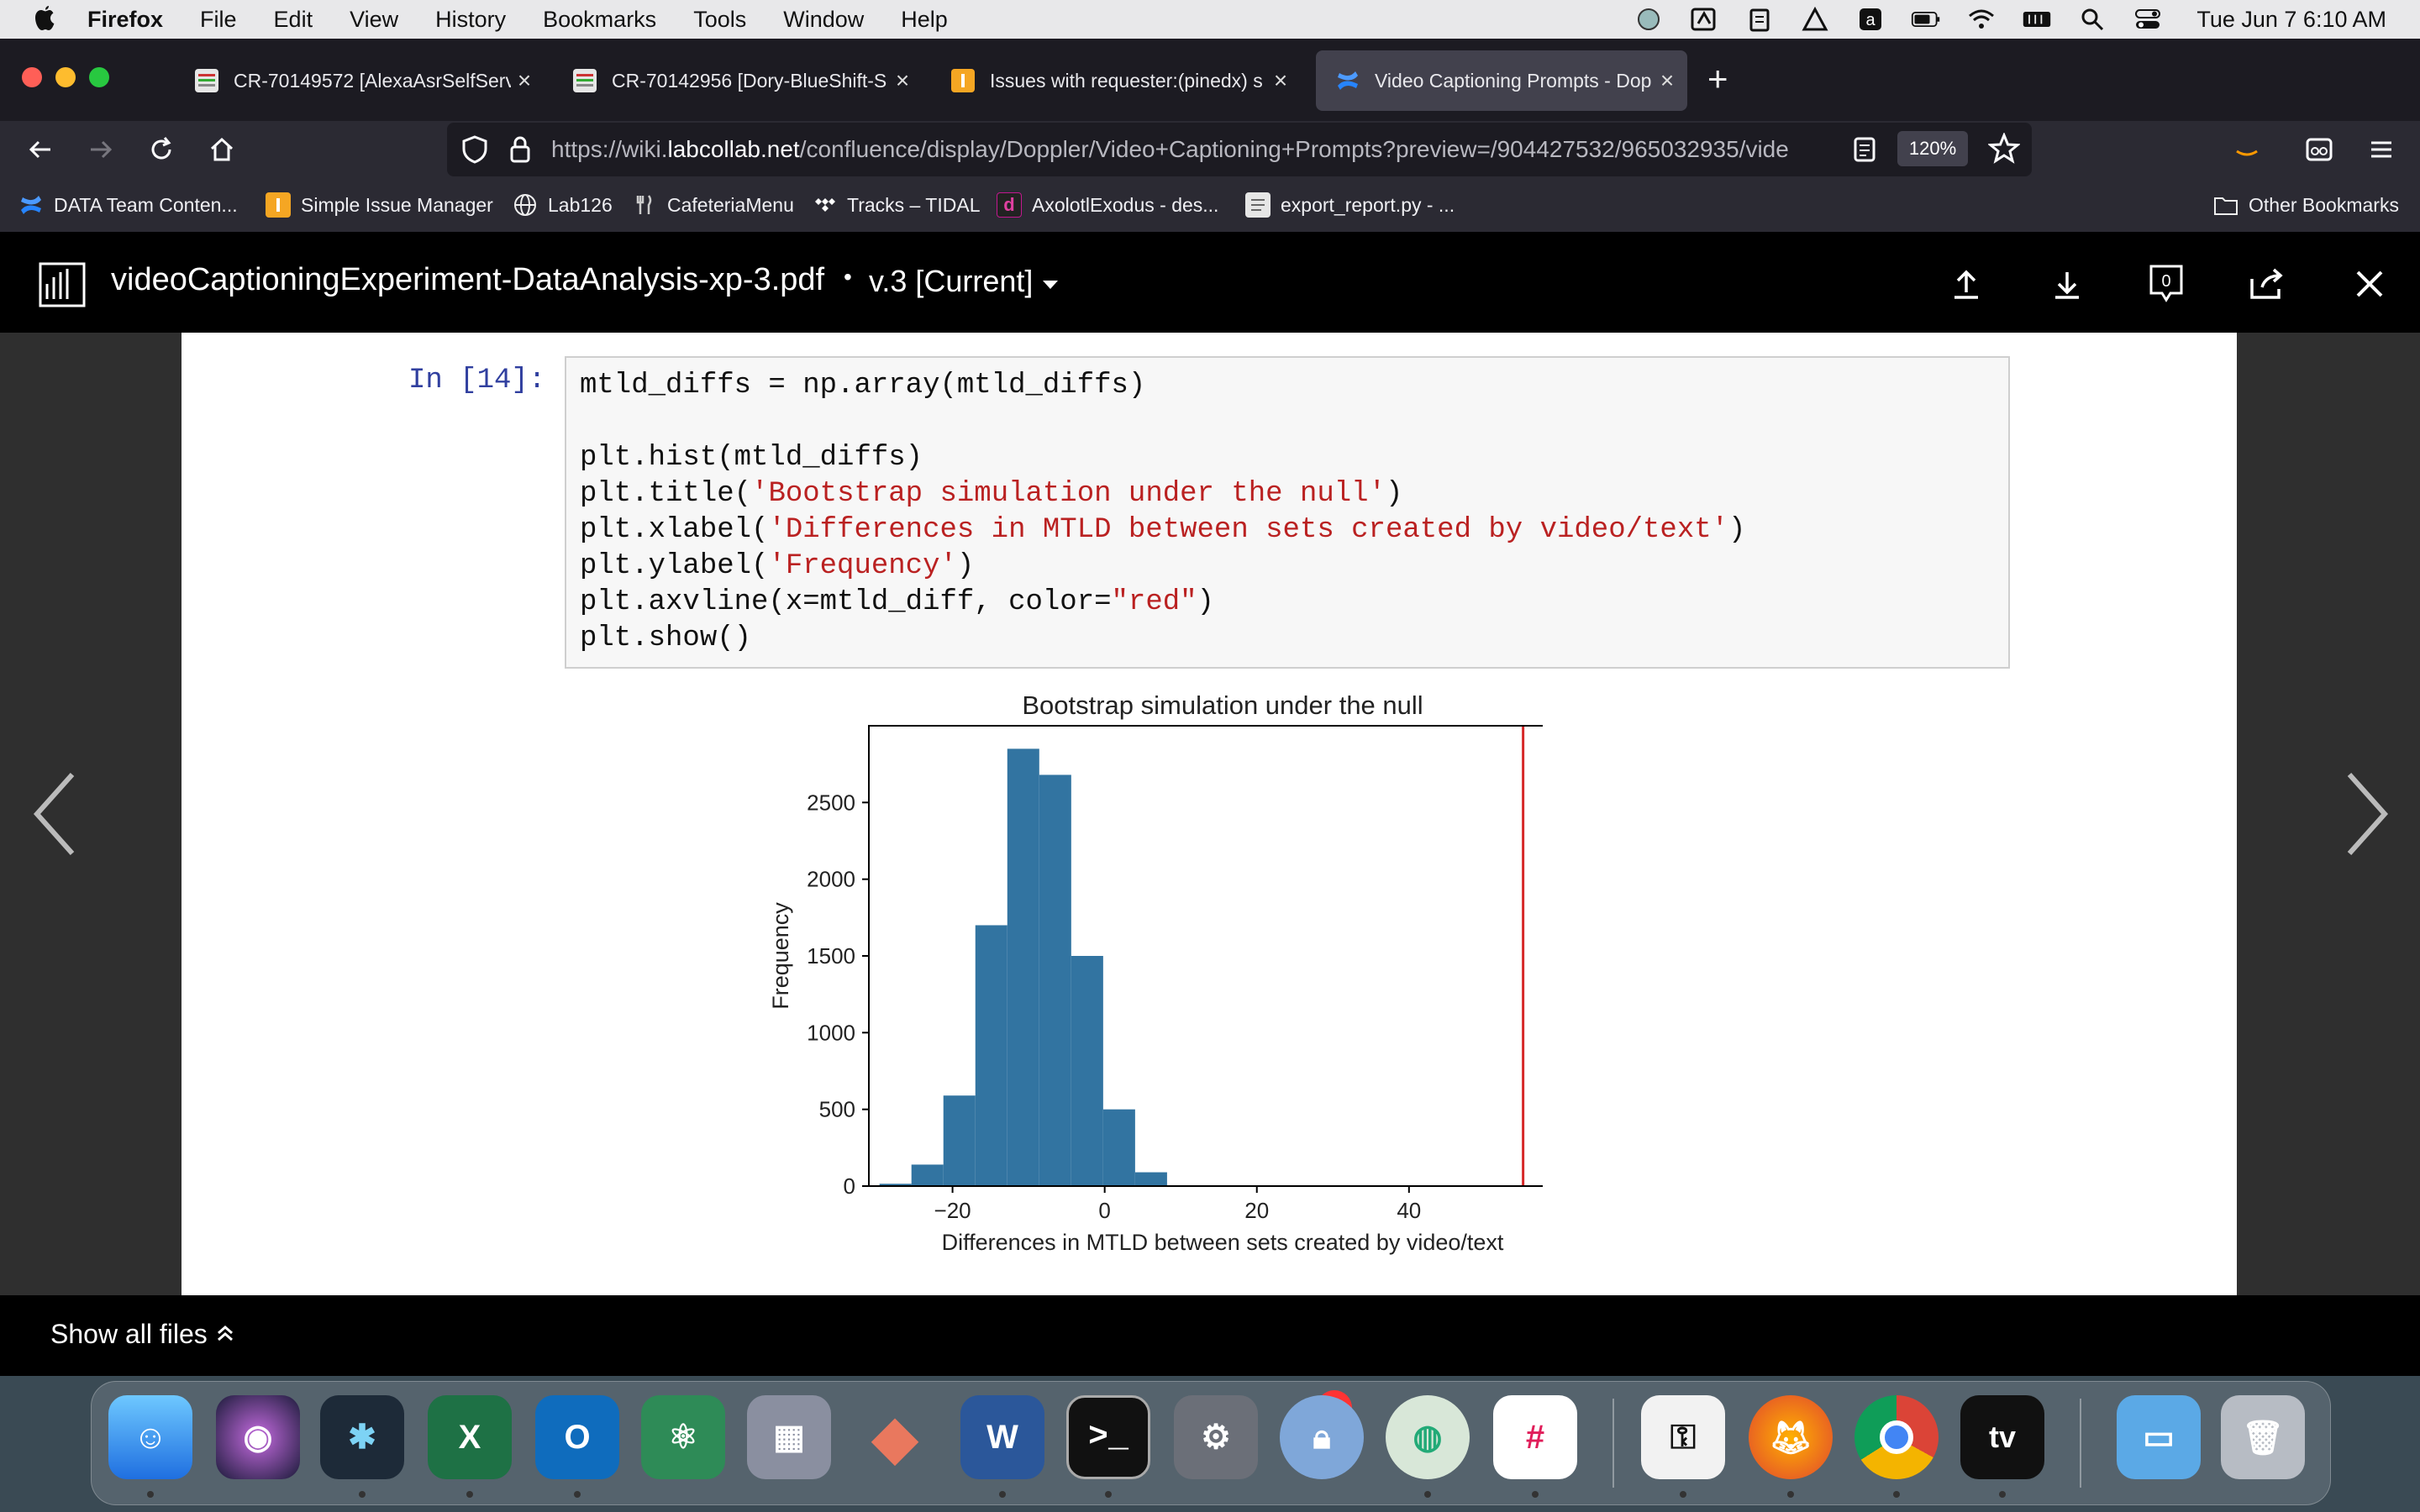  I want to click on upload-icon, so click(1967, 283).